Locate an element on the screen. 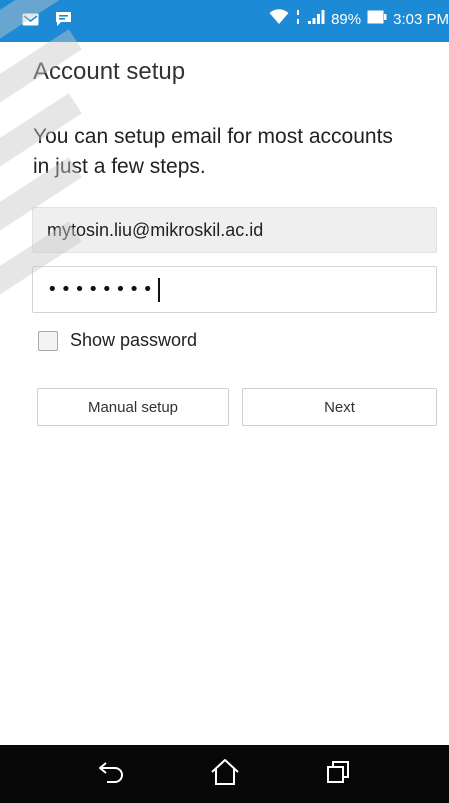  signal-icon is located at coordinates (316, 19).